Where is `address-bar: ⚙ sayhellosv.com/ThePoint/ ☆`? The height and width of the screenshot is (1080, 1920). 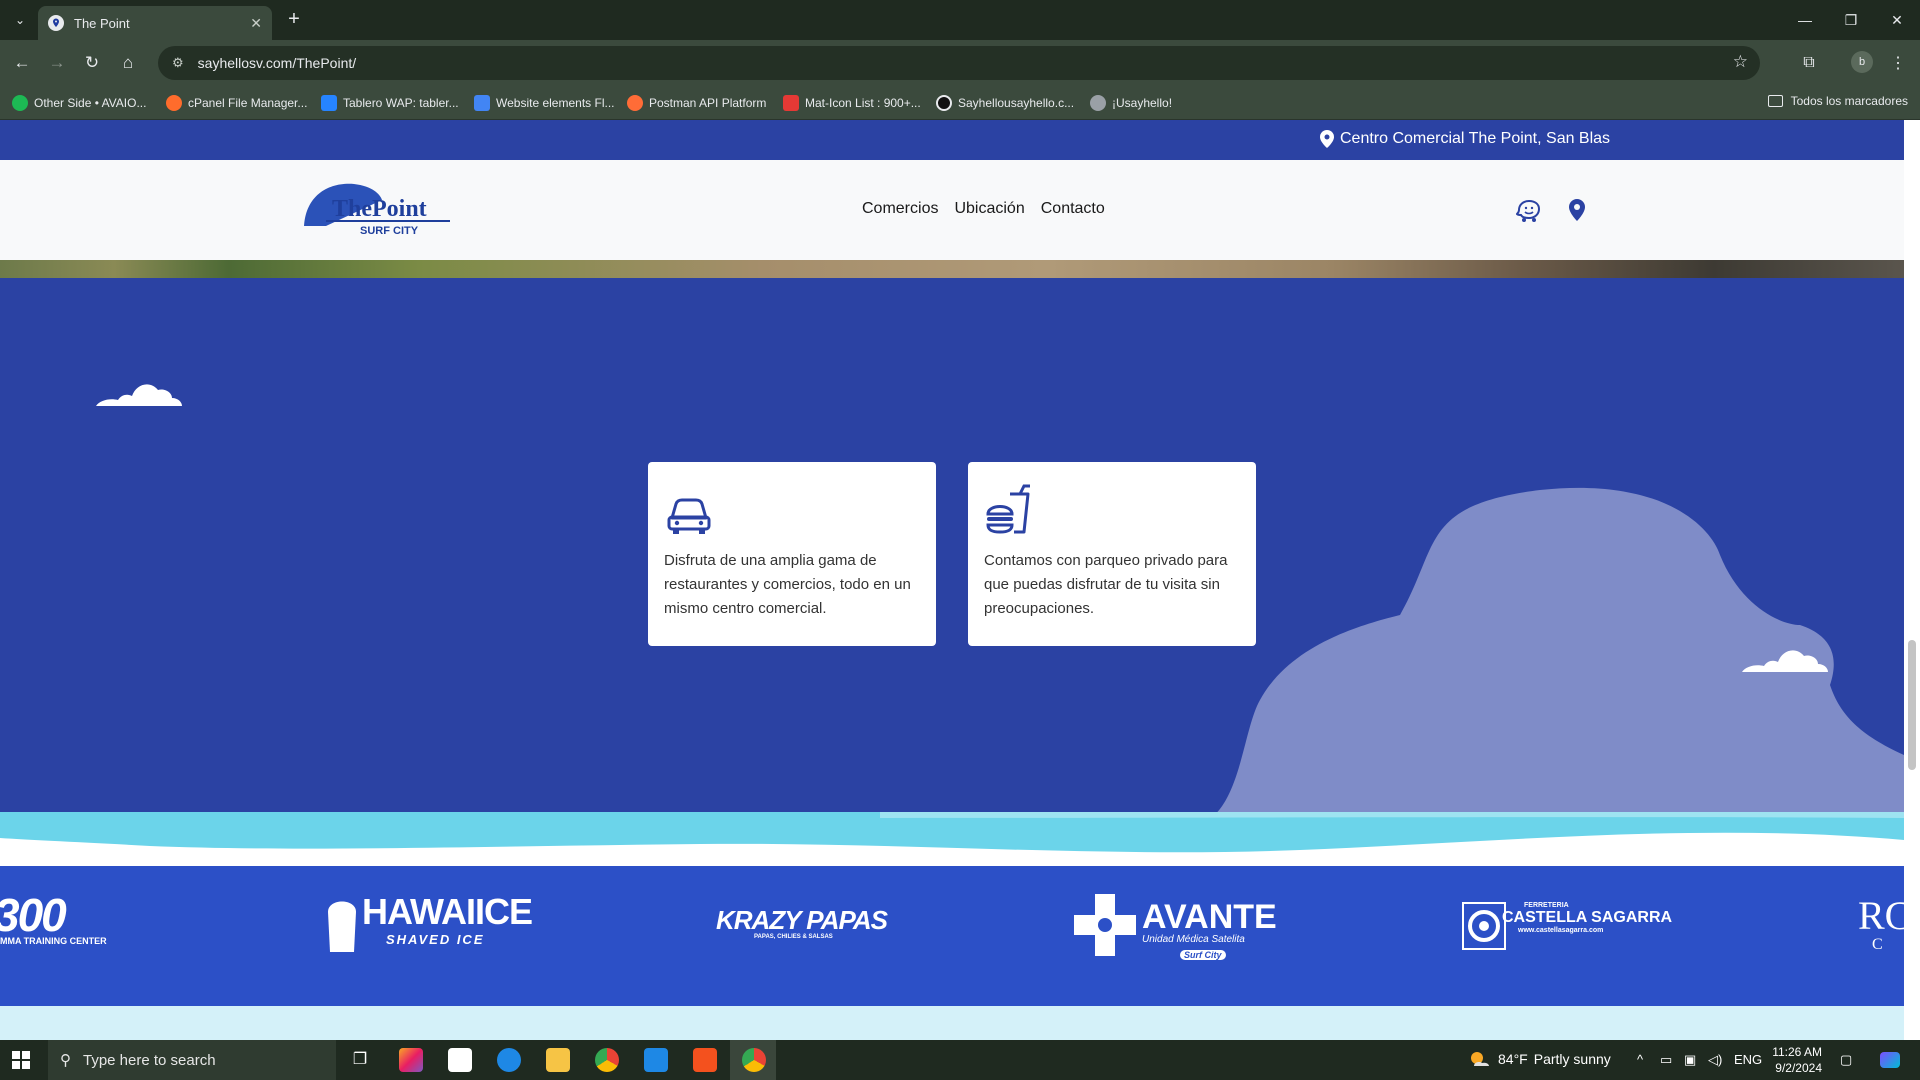
address-bar: ⚙ sayhellosv.com/ThePoint/ ☆ is located at coordinates (959, 63).